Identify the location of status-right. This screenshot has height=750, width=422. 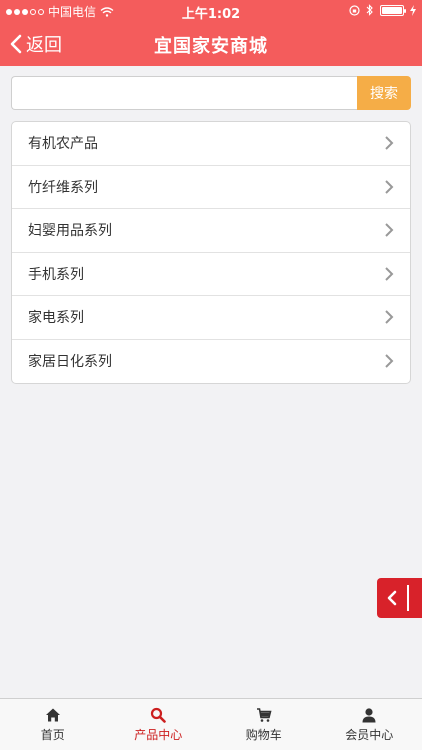
(382, 10).